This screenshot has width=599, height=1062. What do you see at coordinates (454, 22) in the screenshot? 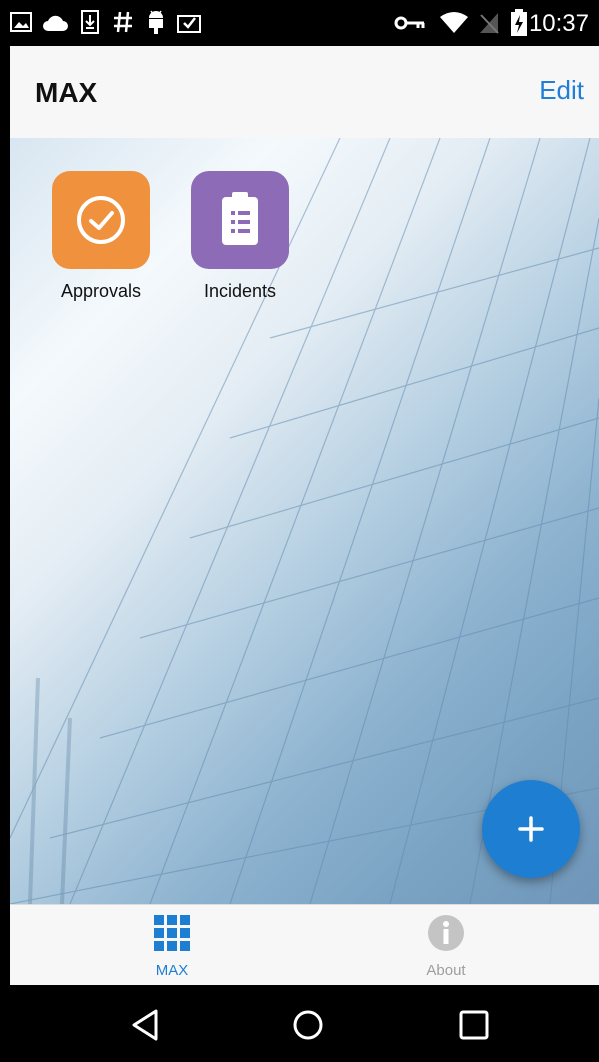
I see `wifi-icon` at bounding box center [454, 22].